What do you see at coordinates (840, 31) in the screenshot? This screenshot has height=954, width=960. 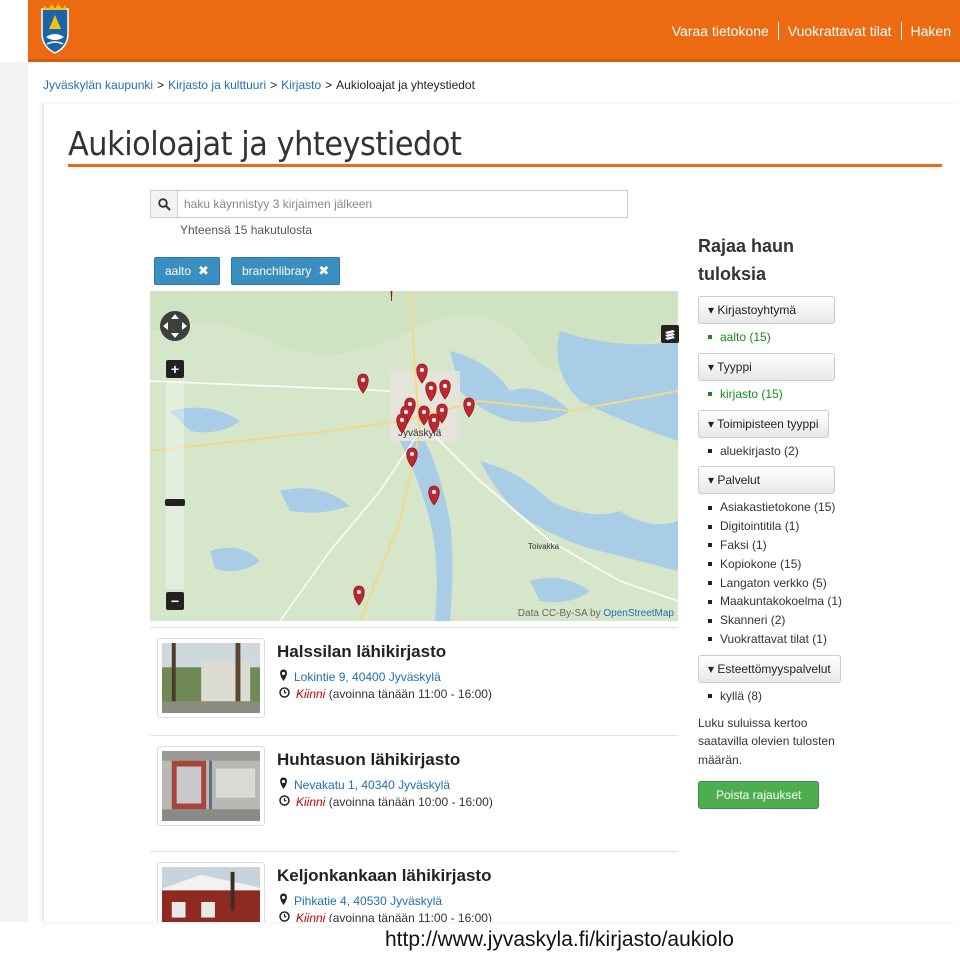 I see `nav-rentable-spaces: Vuokrattavat tilat` at bounding box center [840, 31].